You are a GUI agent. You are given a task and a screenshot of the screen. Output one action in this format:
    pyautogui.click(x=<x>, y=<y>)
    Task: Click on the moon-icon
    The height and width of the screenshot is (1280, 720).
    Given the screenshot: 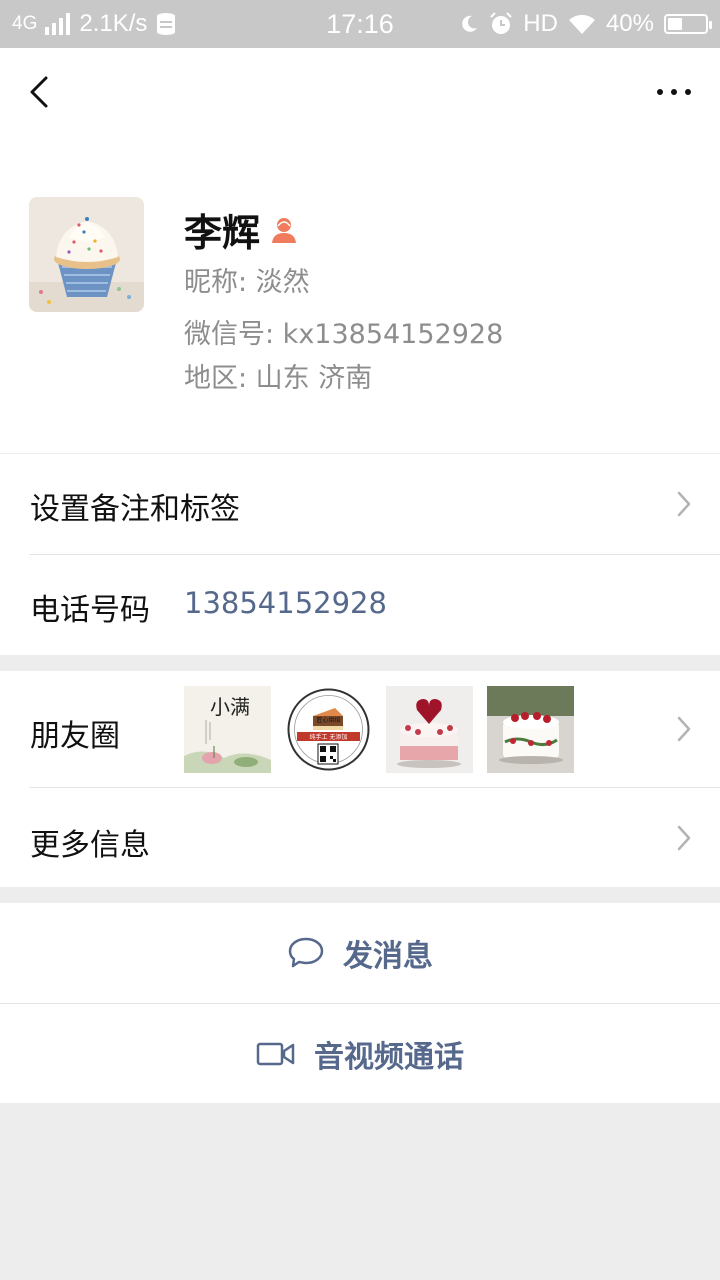 What is the action you would take?
    pyautogui.click(x=470, y=23)
    